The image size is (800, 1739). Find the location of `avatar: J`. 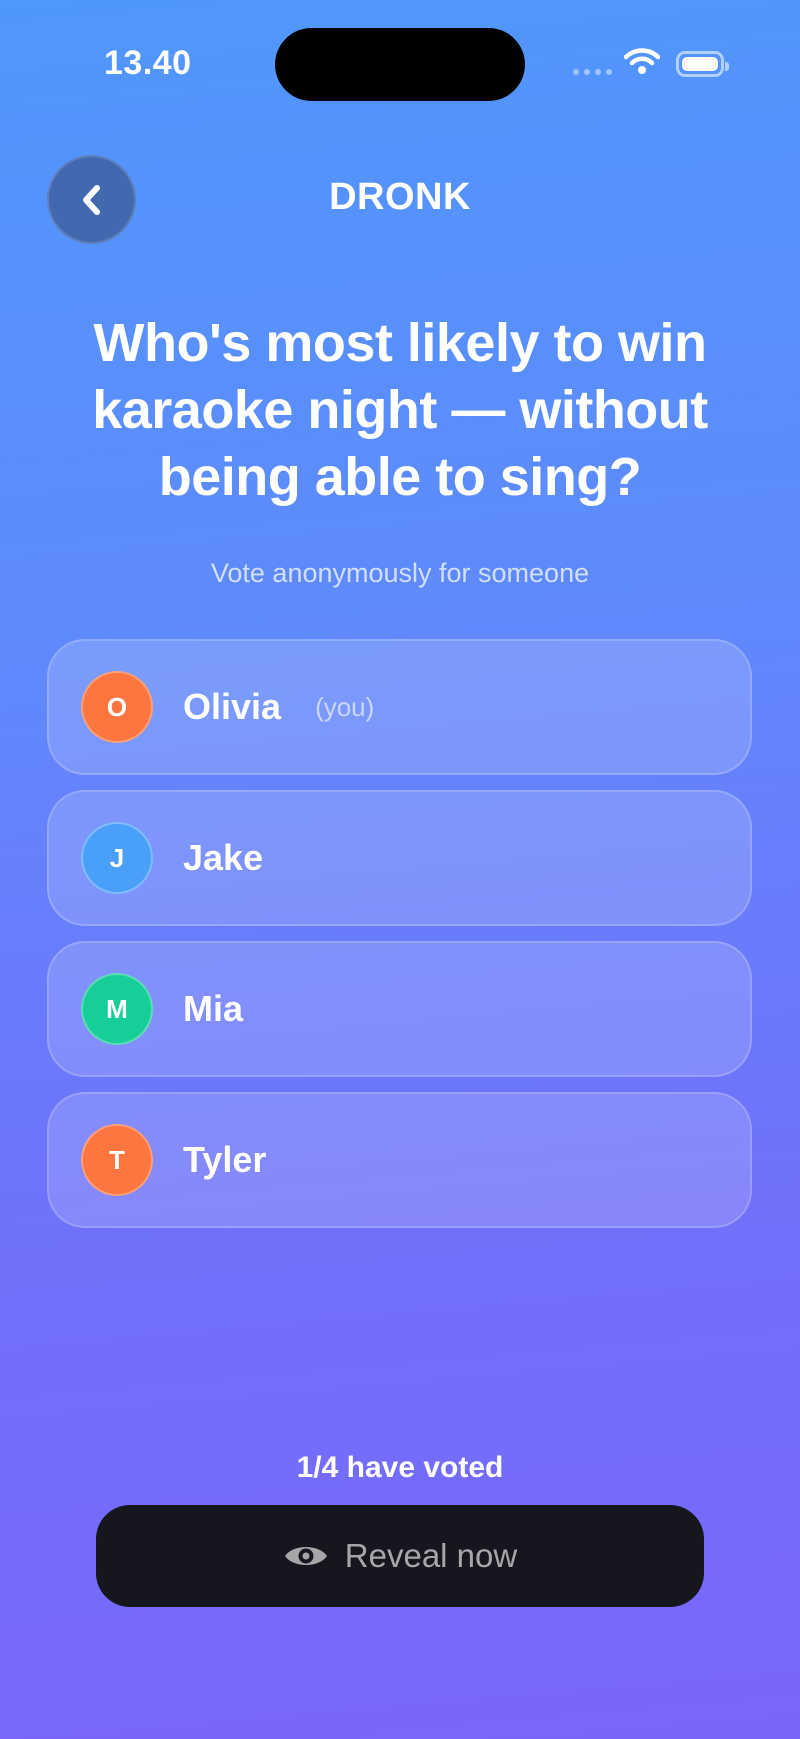

avatar: J is located at coordinates (117, 858).